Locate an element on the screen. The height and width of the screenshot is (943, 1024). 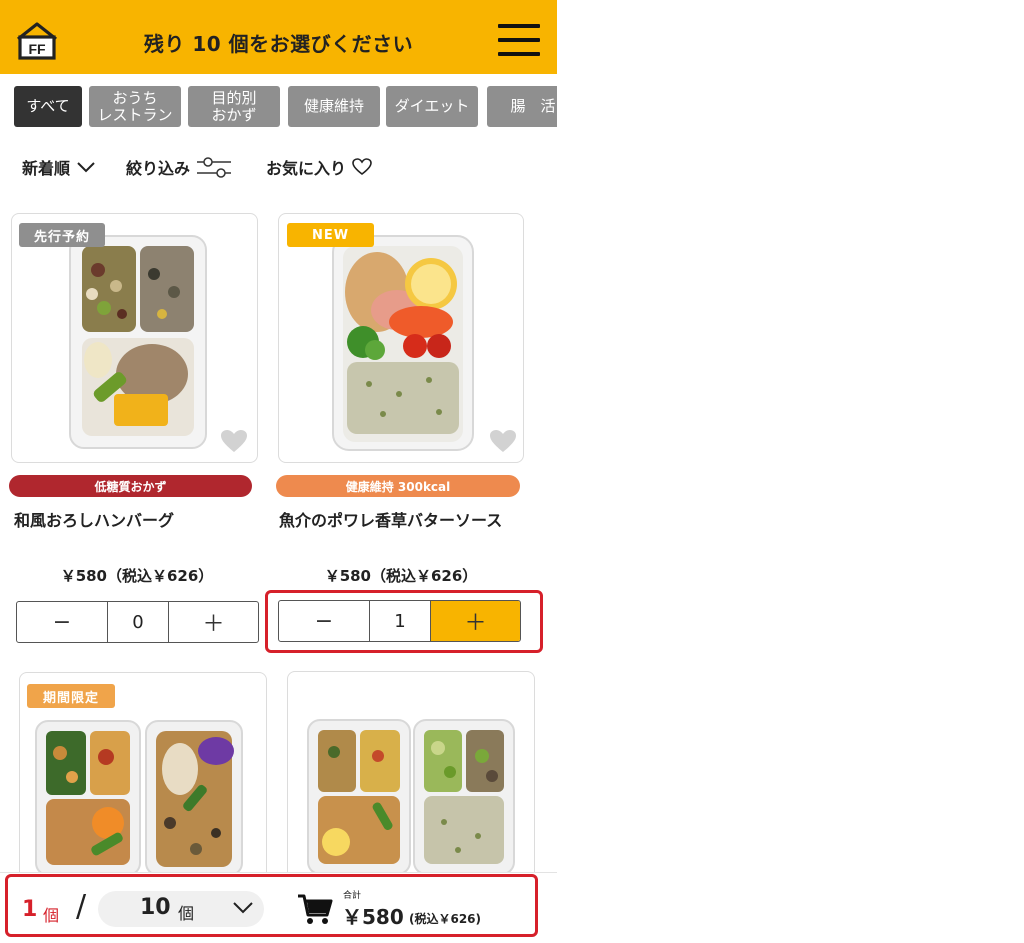
tab-gut-health: 腸 活 is located at coordinates (522, 106).